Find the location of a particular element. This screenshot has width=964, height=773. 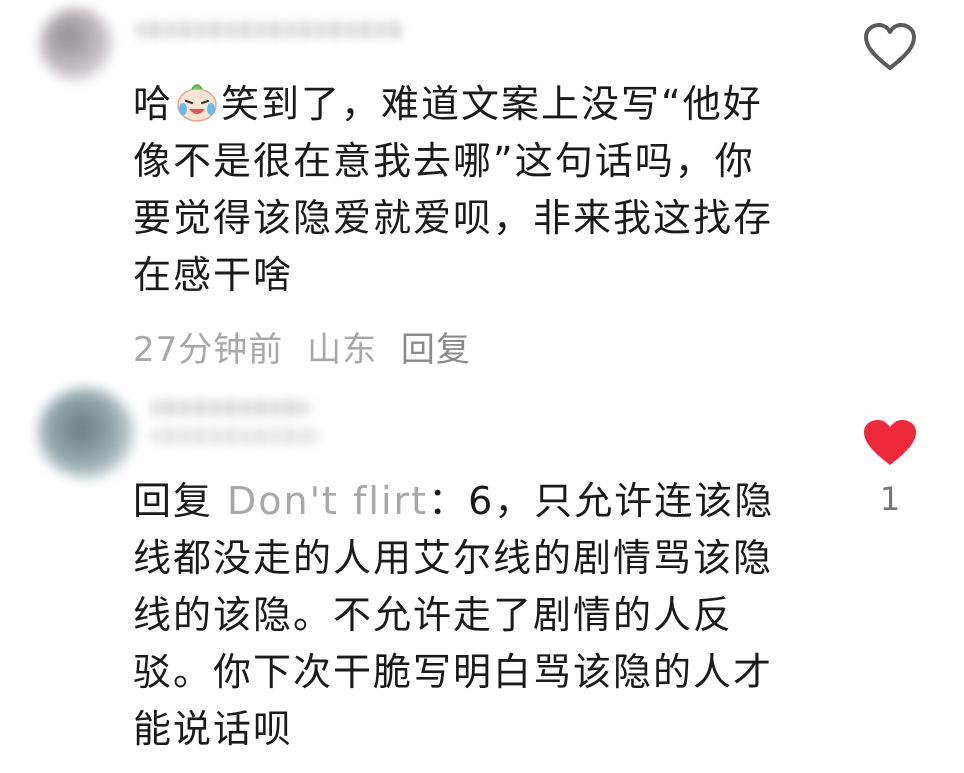

like-count: 1 is located at coordinates (890, 499).